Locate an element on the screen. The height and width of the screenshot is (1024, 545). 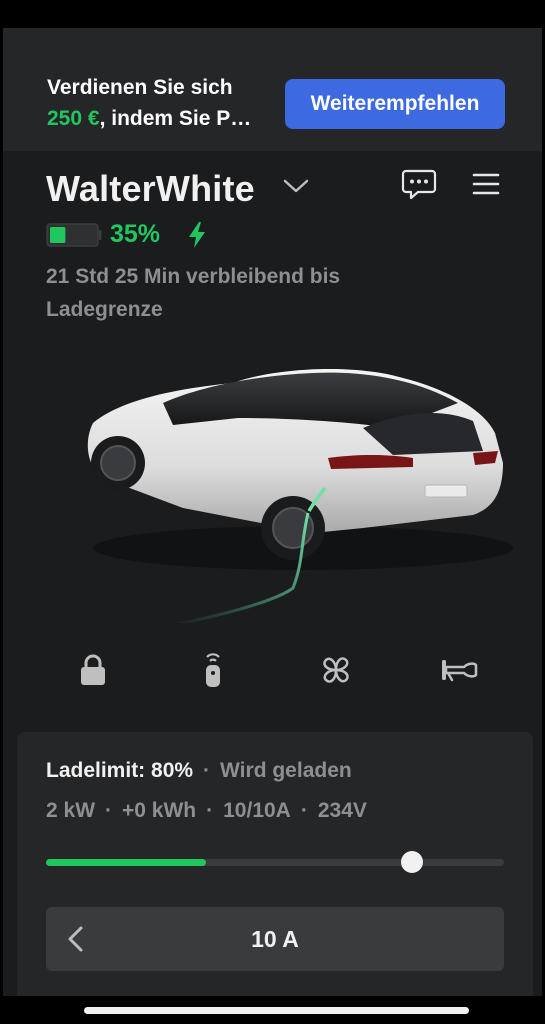
charge-current-value: 10 A is located at coordinates (275, 939).